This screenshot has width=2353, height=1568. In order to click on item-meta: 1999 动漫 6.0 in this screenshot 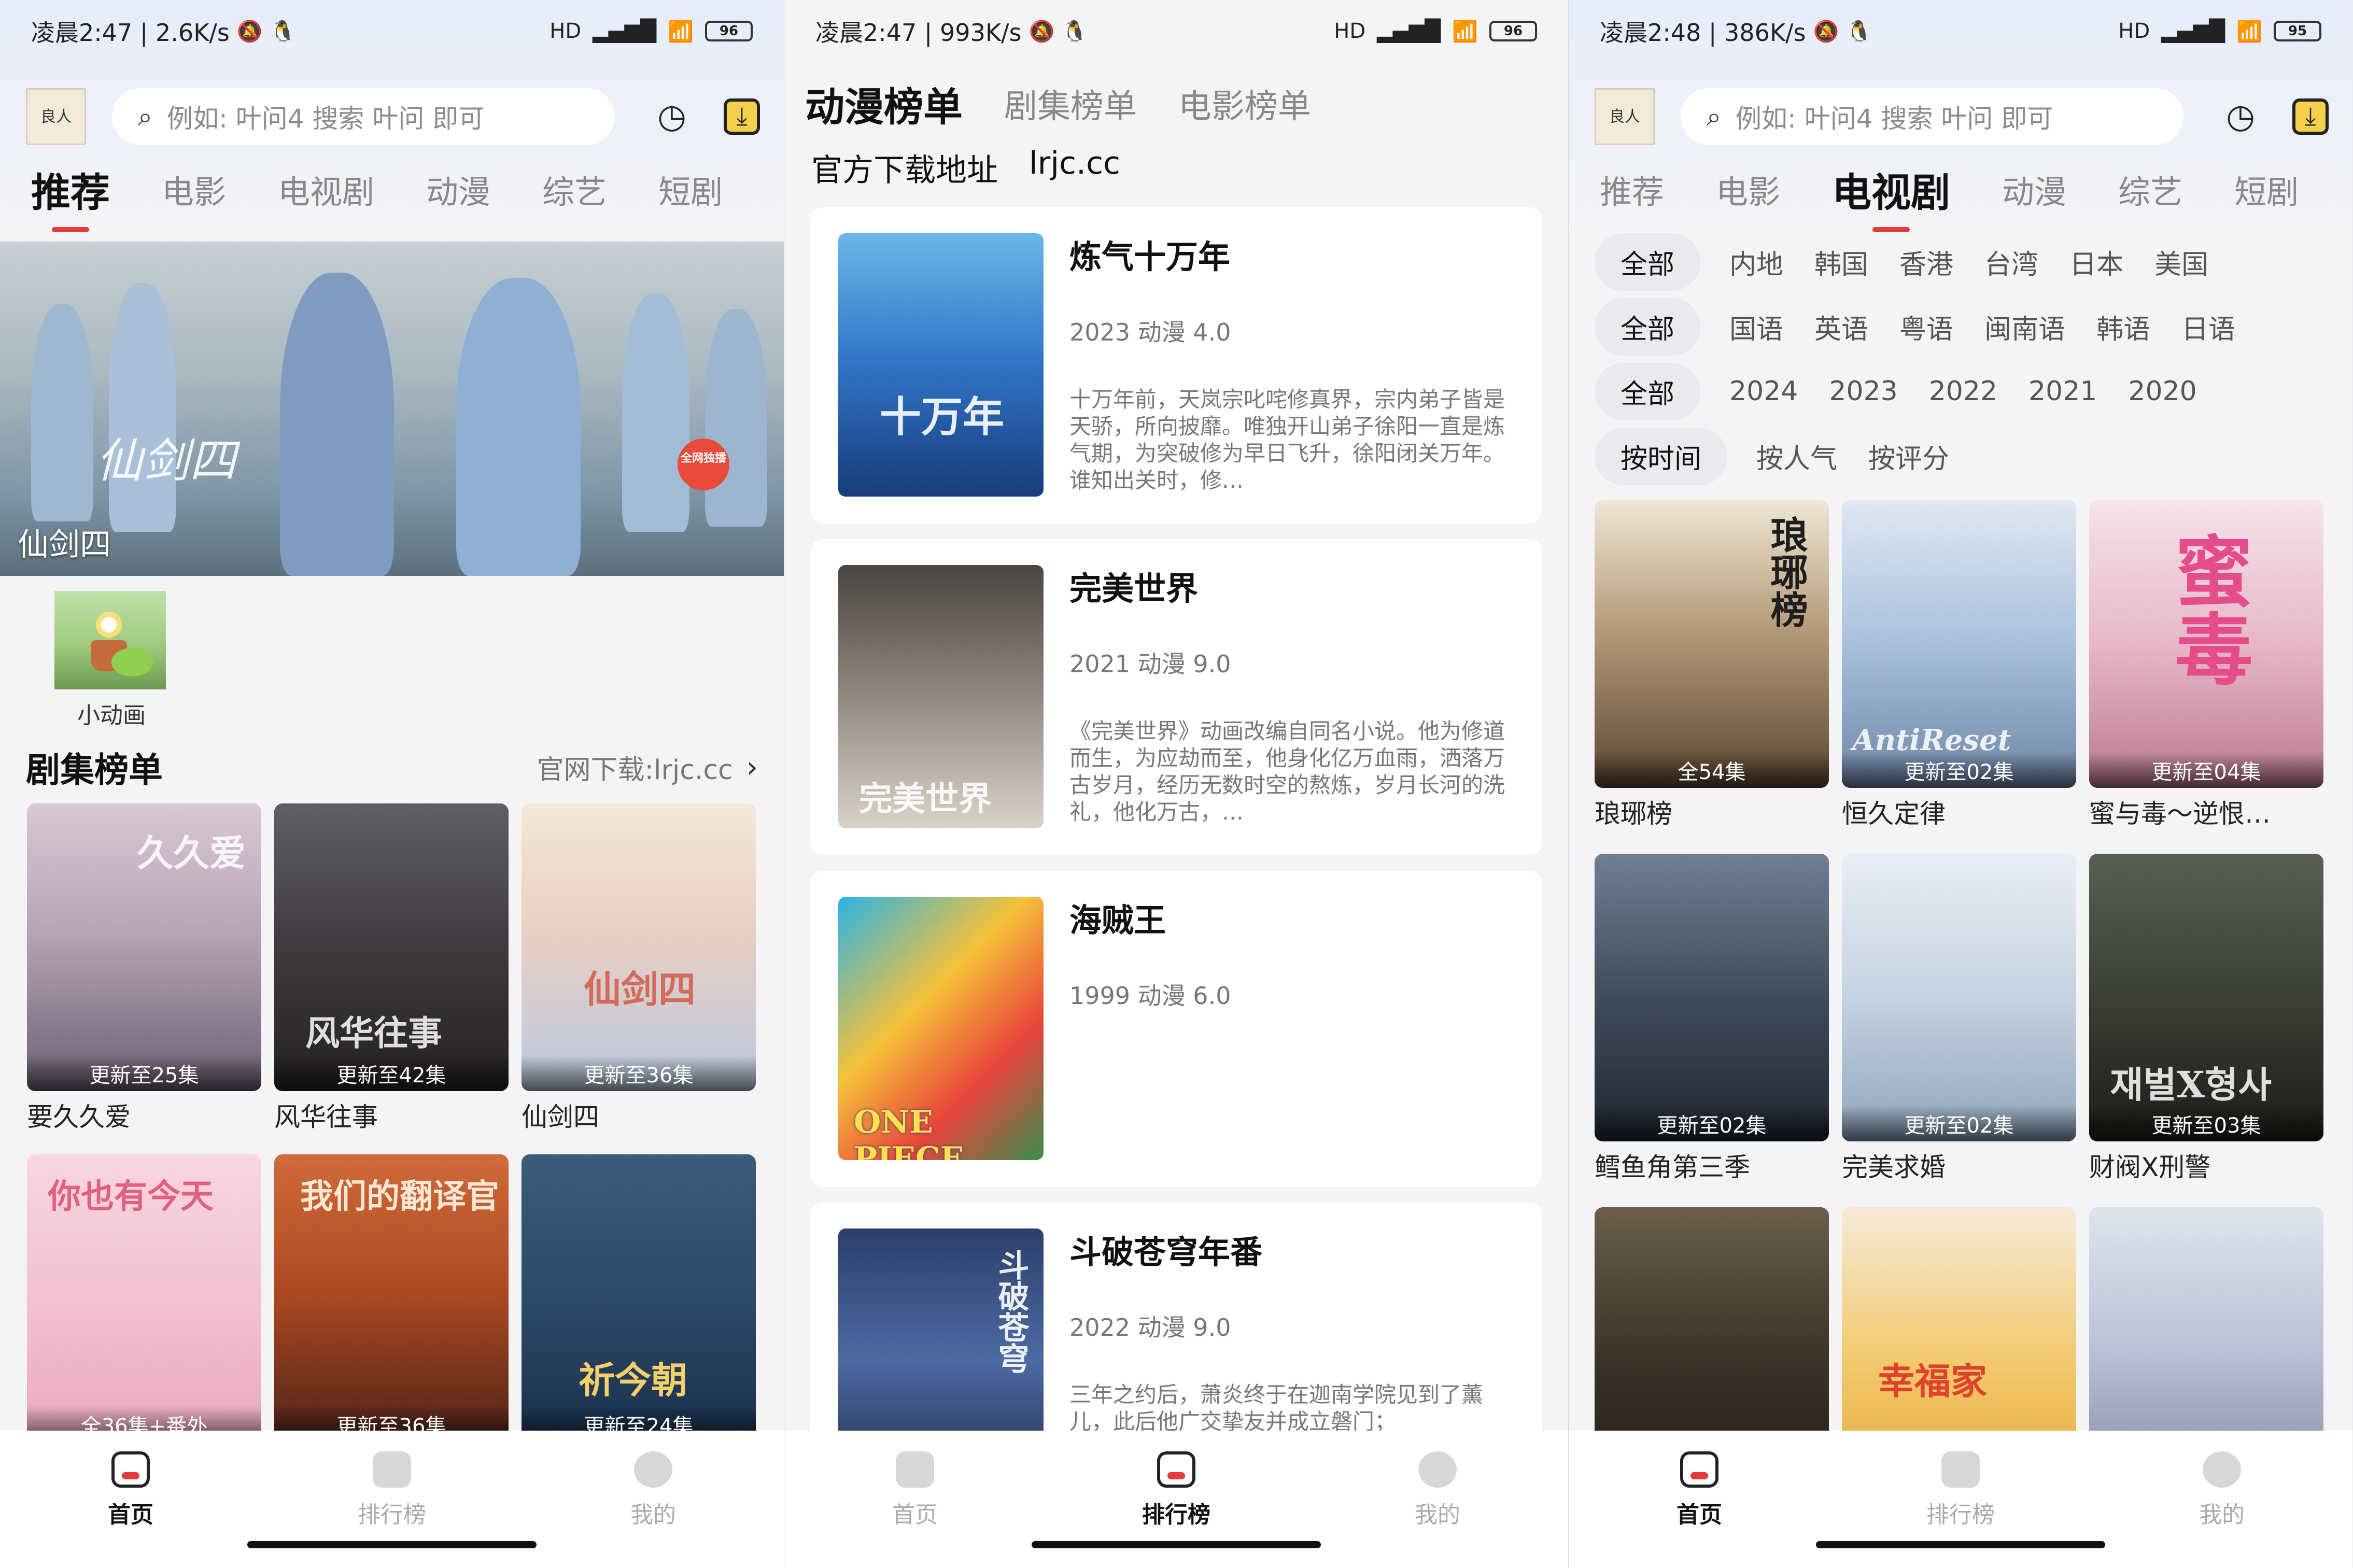, I will do `click(1150, 996)`.